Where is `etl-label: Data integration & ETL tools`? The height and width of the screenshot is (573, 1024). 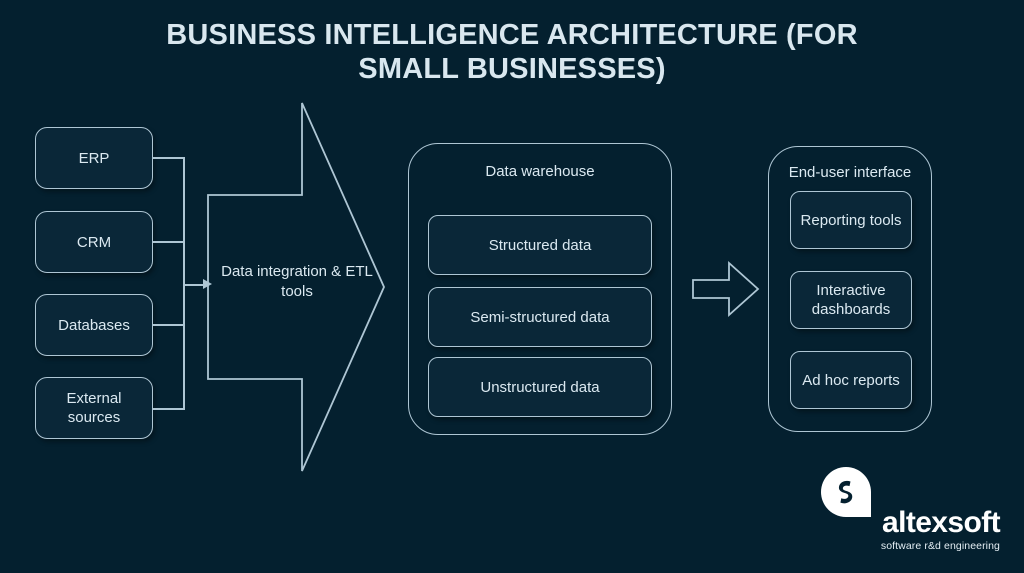 etl-label: Data integration & ETL tools is located at coordinates (297, 281).